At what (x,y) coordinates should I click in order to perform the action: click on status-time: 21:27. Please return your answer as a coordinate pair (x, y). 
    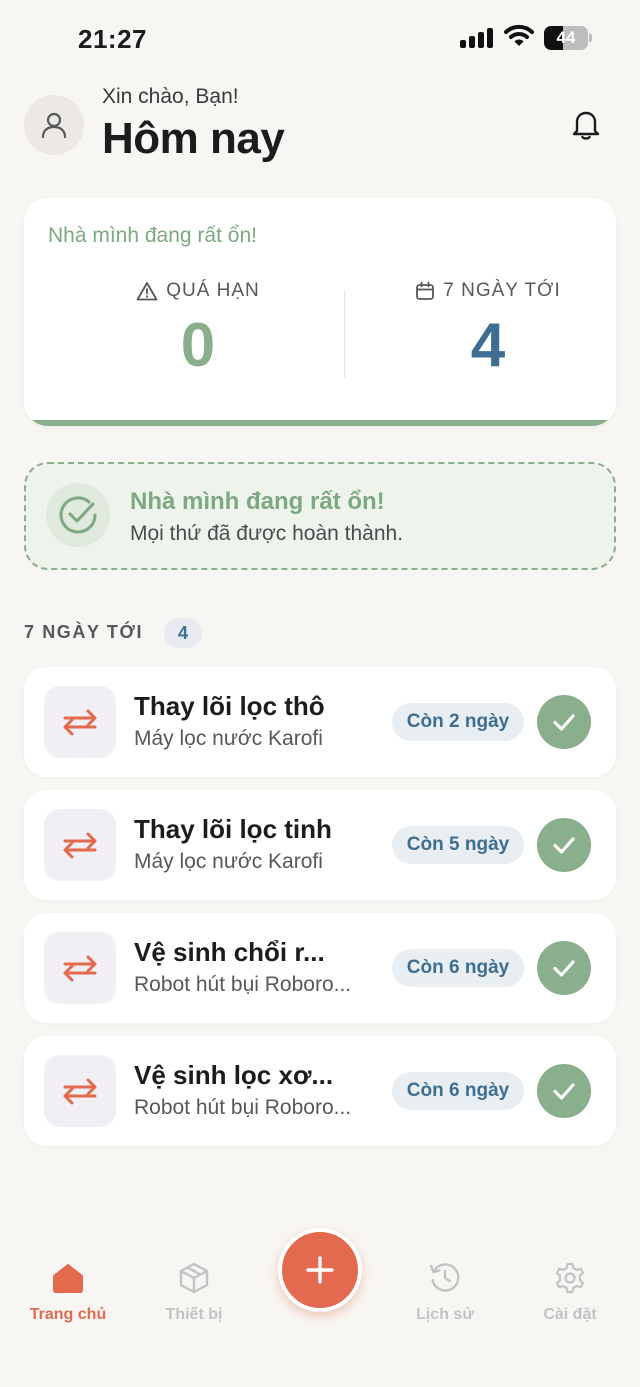
    Looking at the image, I should click on (112, 39).